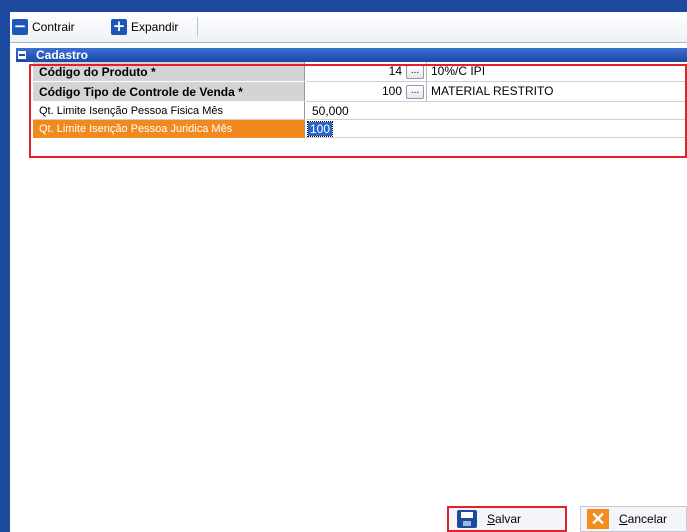 Image resolution: width=687 pixels, height=532 pixels. What do you see at coordinates (22, 55) in the screenshot?
I see `collapse-section-icon` at bounding box center [22, 55].